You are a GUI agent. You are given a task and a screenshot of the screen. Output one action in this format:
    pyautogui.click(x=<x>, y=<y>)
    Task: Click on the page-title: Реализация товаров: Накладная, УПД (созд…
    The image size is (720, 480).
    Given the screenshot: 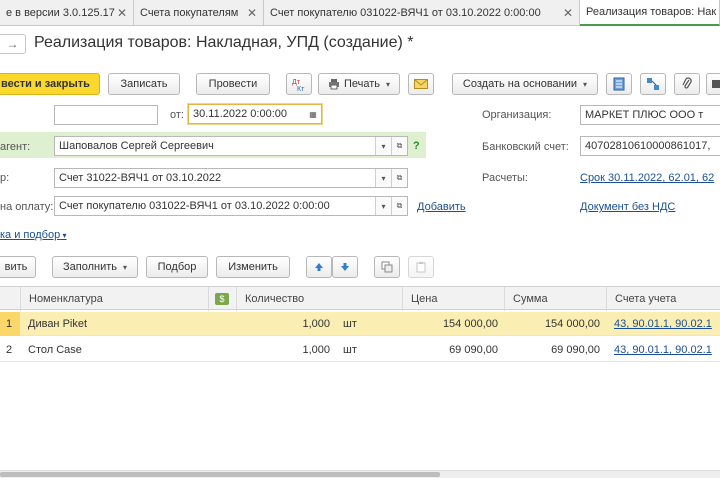 What is the action you would take?
    pyautogui.click(x=224, y=42)
    